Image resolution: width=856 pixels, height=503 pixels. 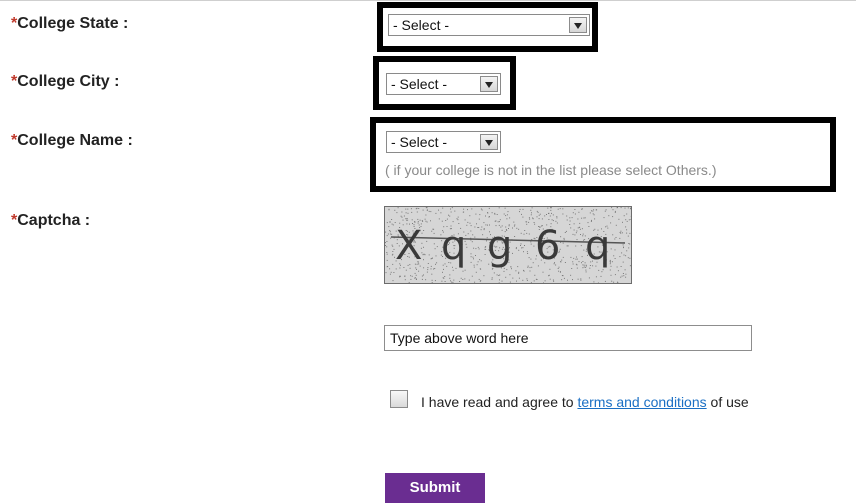 I want to click on captcha-label: *Captcha :, so click(x=50, y=221).